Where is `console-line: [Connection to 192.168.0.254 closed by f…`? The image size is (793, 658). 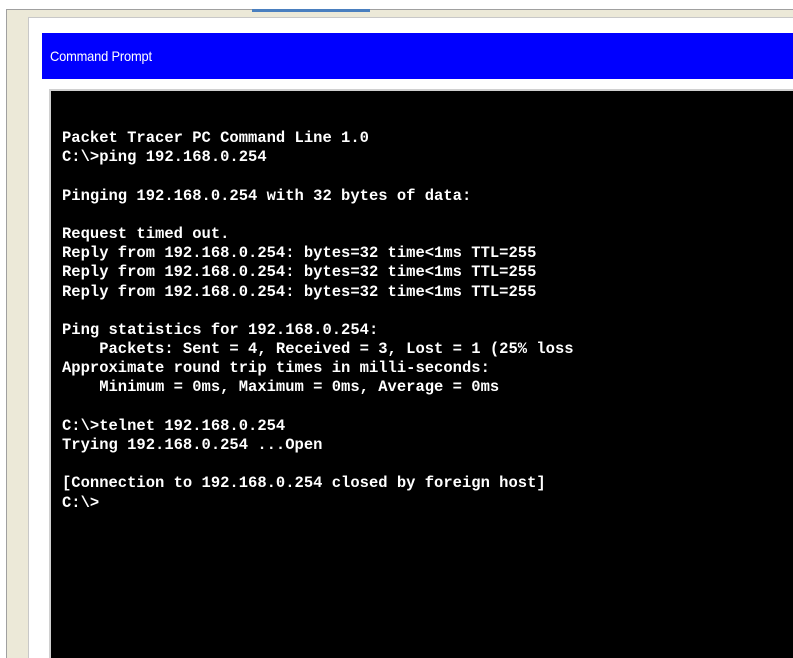
console-line: [Connection to 192.168.0.254 closed by f… is located at coordinates (304, 483).